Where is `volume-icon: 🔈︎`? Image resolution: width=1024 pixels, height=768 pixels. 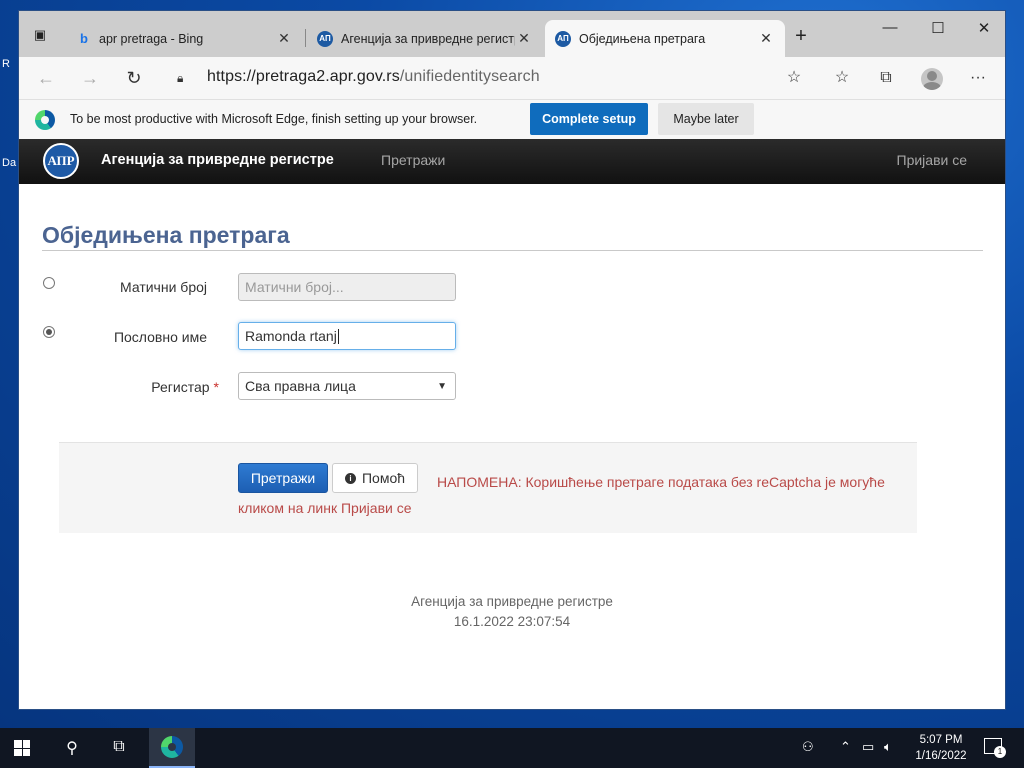 volume-icon: 🔈︎ is located at coordinates (888, 747).